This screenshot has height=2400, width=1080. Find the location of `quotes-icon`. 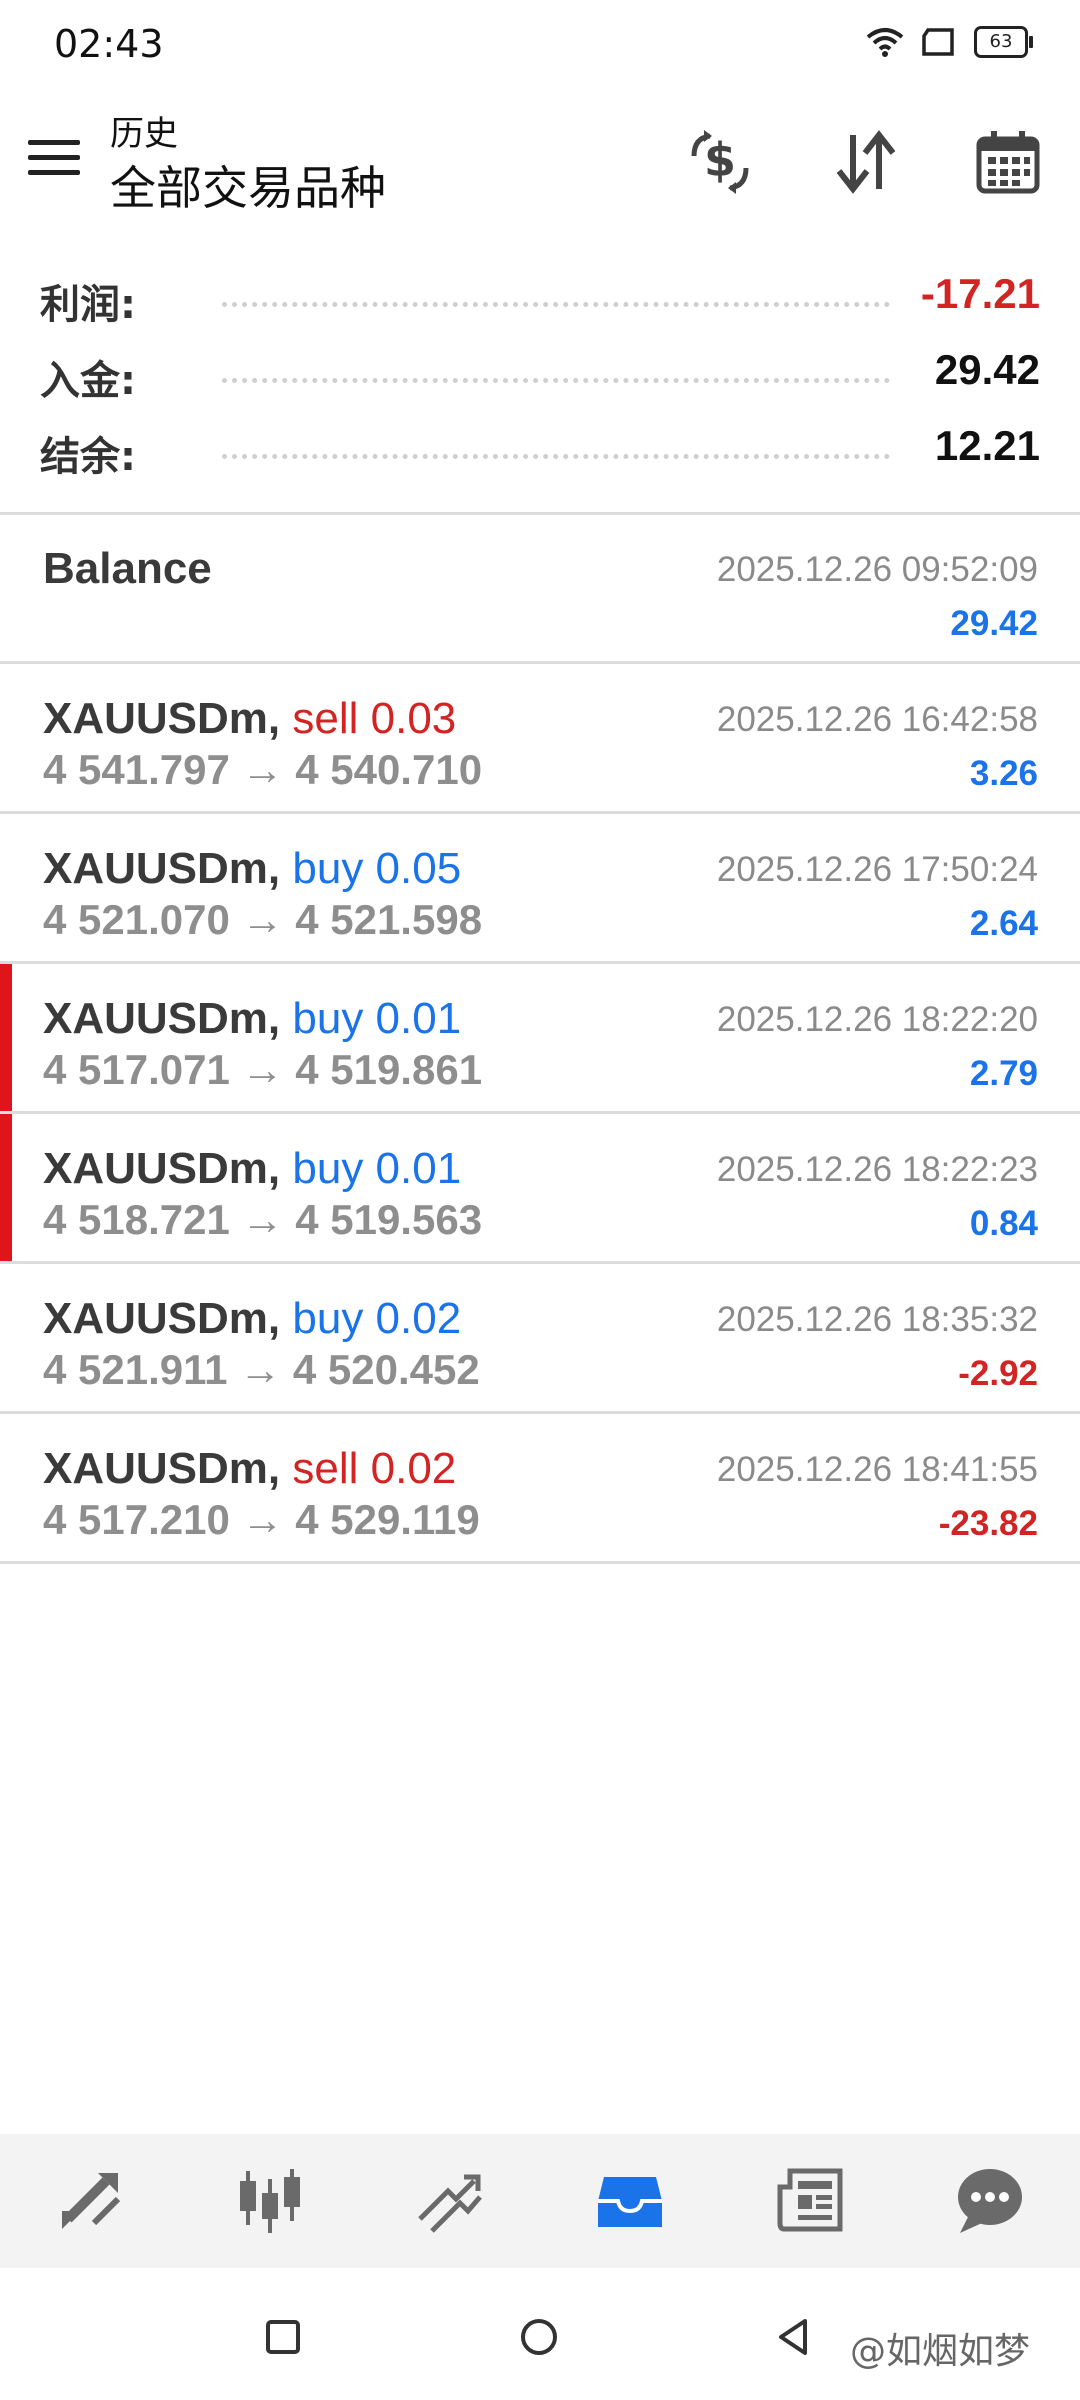

quotes-icon is located at coordinates (91, 2201).